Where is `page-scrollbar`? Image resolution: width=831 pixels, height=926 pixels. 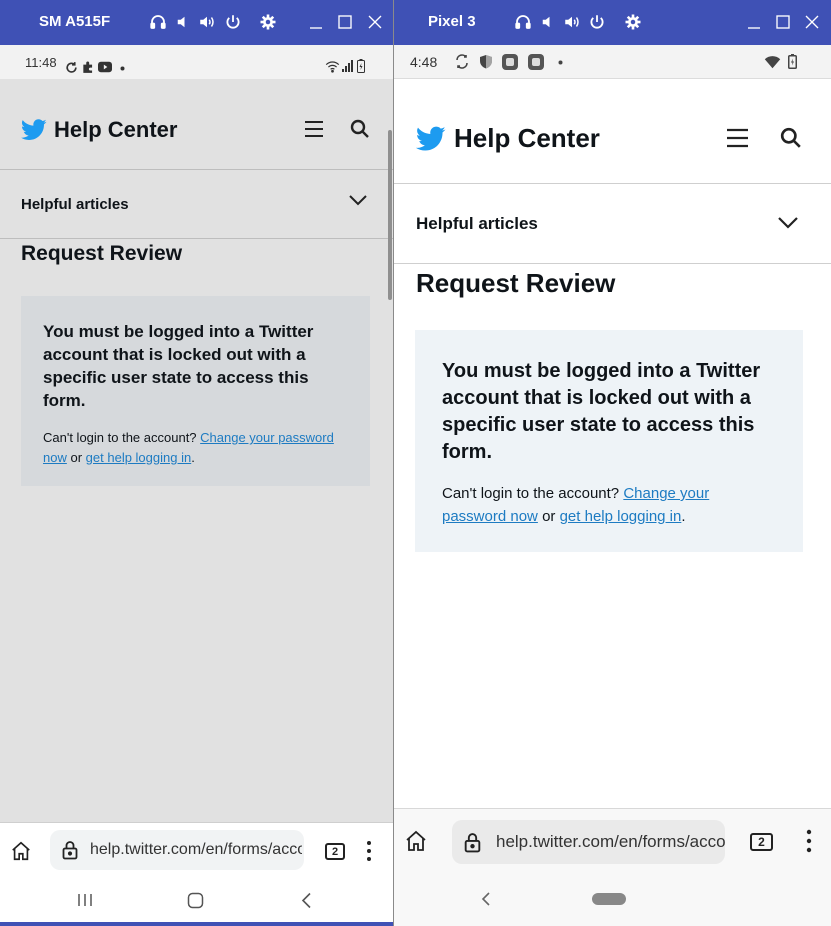 page-scrollbar is located at coordinates (390, 215).